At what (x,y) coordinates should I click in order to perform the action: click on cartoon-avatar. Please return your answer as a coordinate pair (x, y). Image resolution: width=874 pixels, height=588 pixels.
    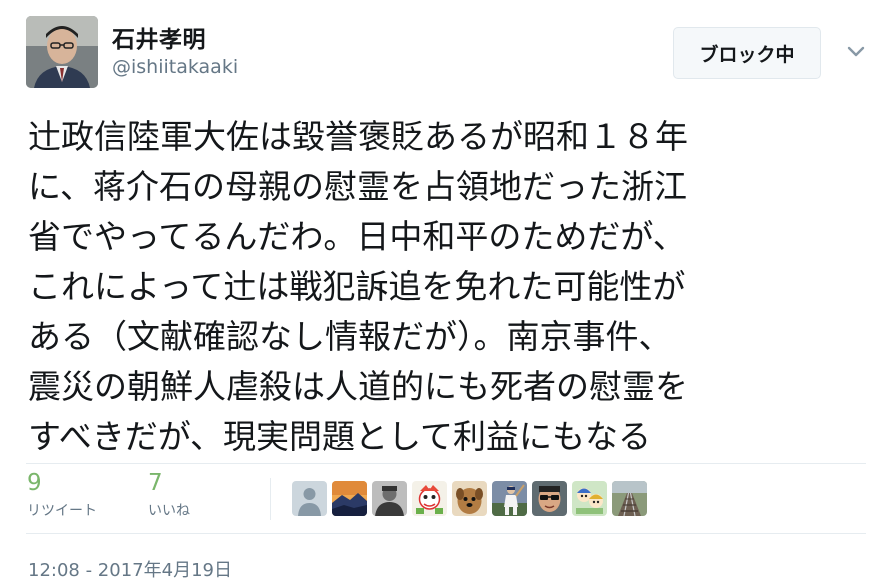
    Looking at the image, I should click on (589, 498).